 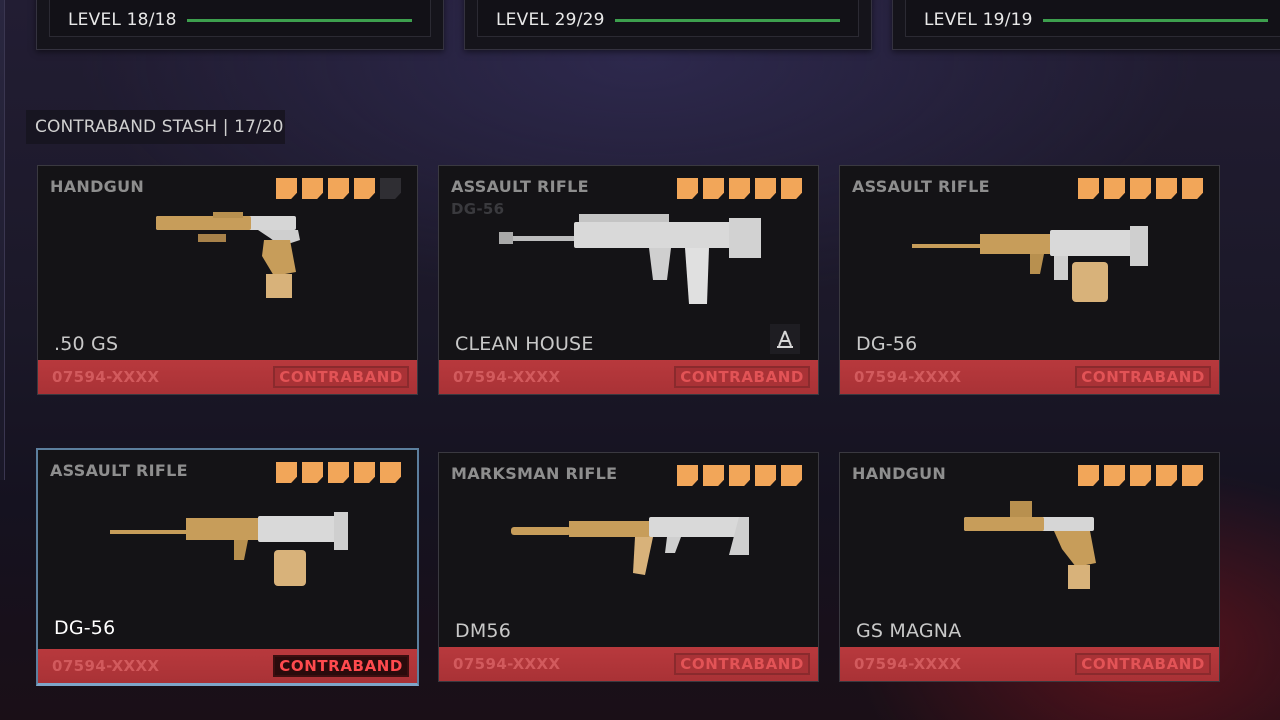 What do you see at coordinates (668, 18) in the screenshot?
I see `level-inner: LEVEL 29/29` at bounding box center [668, 18].